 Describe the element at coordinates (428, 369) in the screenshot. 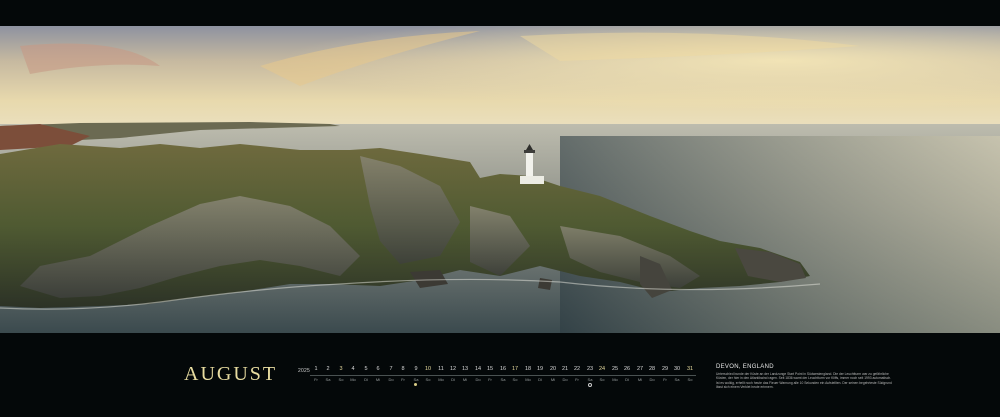

I see `calendar-day-10: 10` at that location.